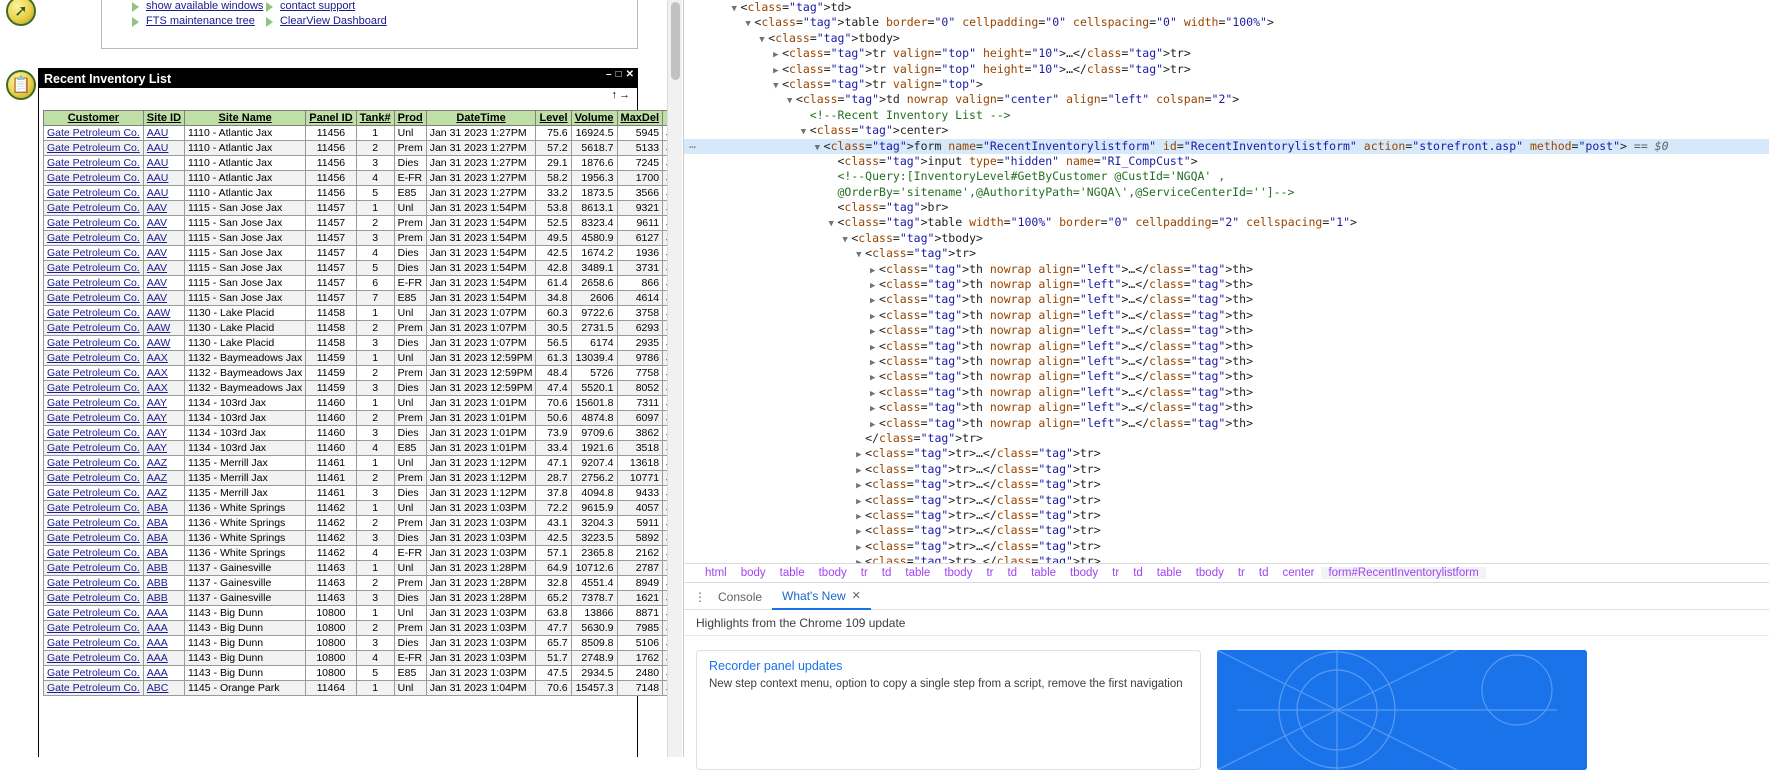 The image size is (1769, 770). What do you see at coordinates (1226, 7) in the screenshot?
I see `dom-node: <class="tag">td>` at bounding box center [1226, 7].